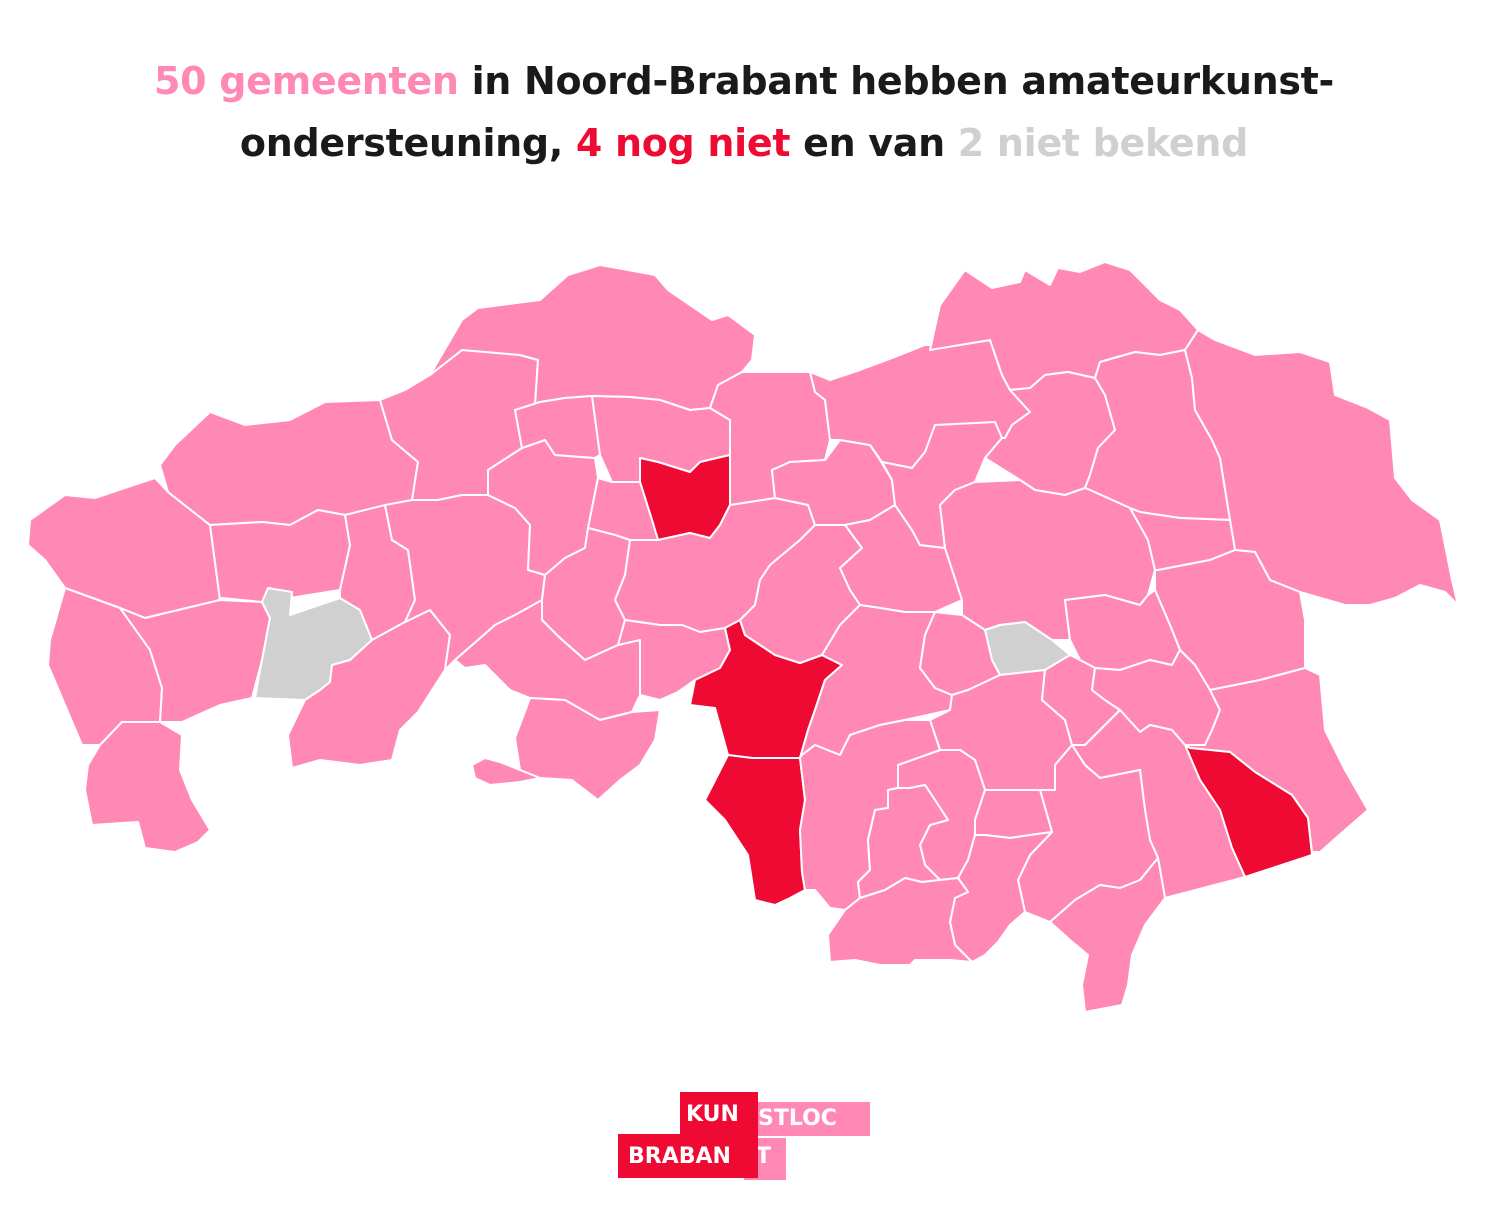 The width and height of the screenshot is (1488, 1210). I want to click on logo-block-bottom-left: BRABAN, so click(688, 1156).